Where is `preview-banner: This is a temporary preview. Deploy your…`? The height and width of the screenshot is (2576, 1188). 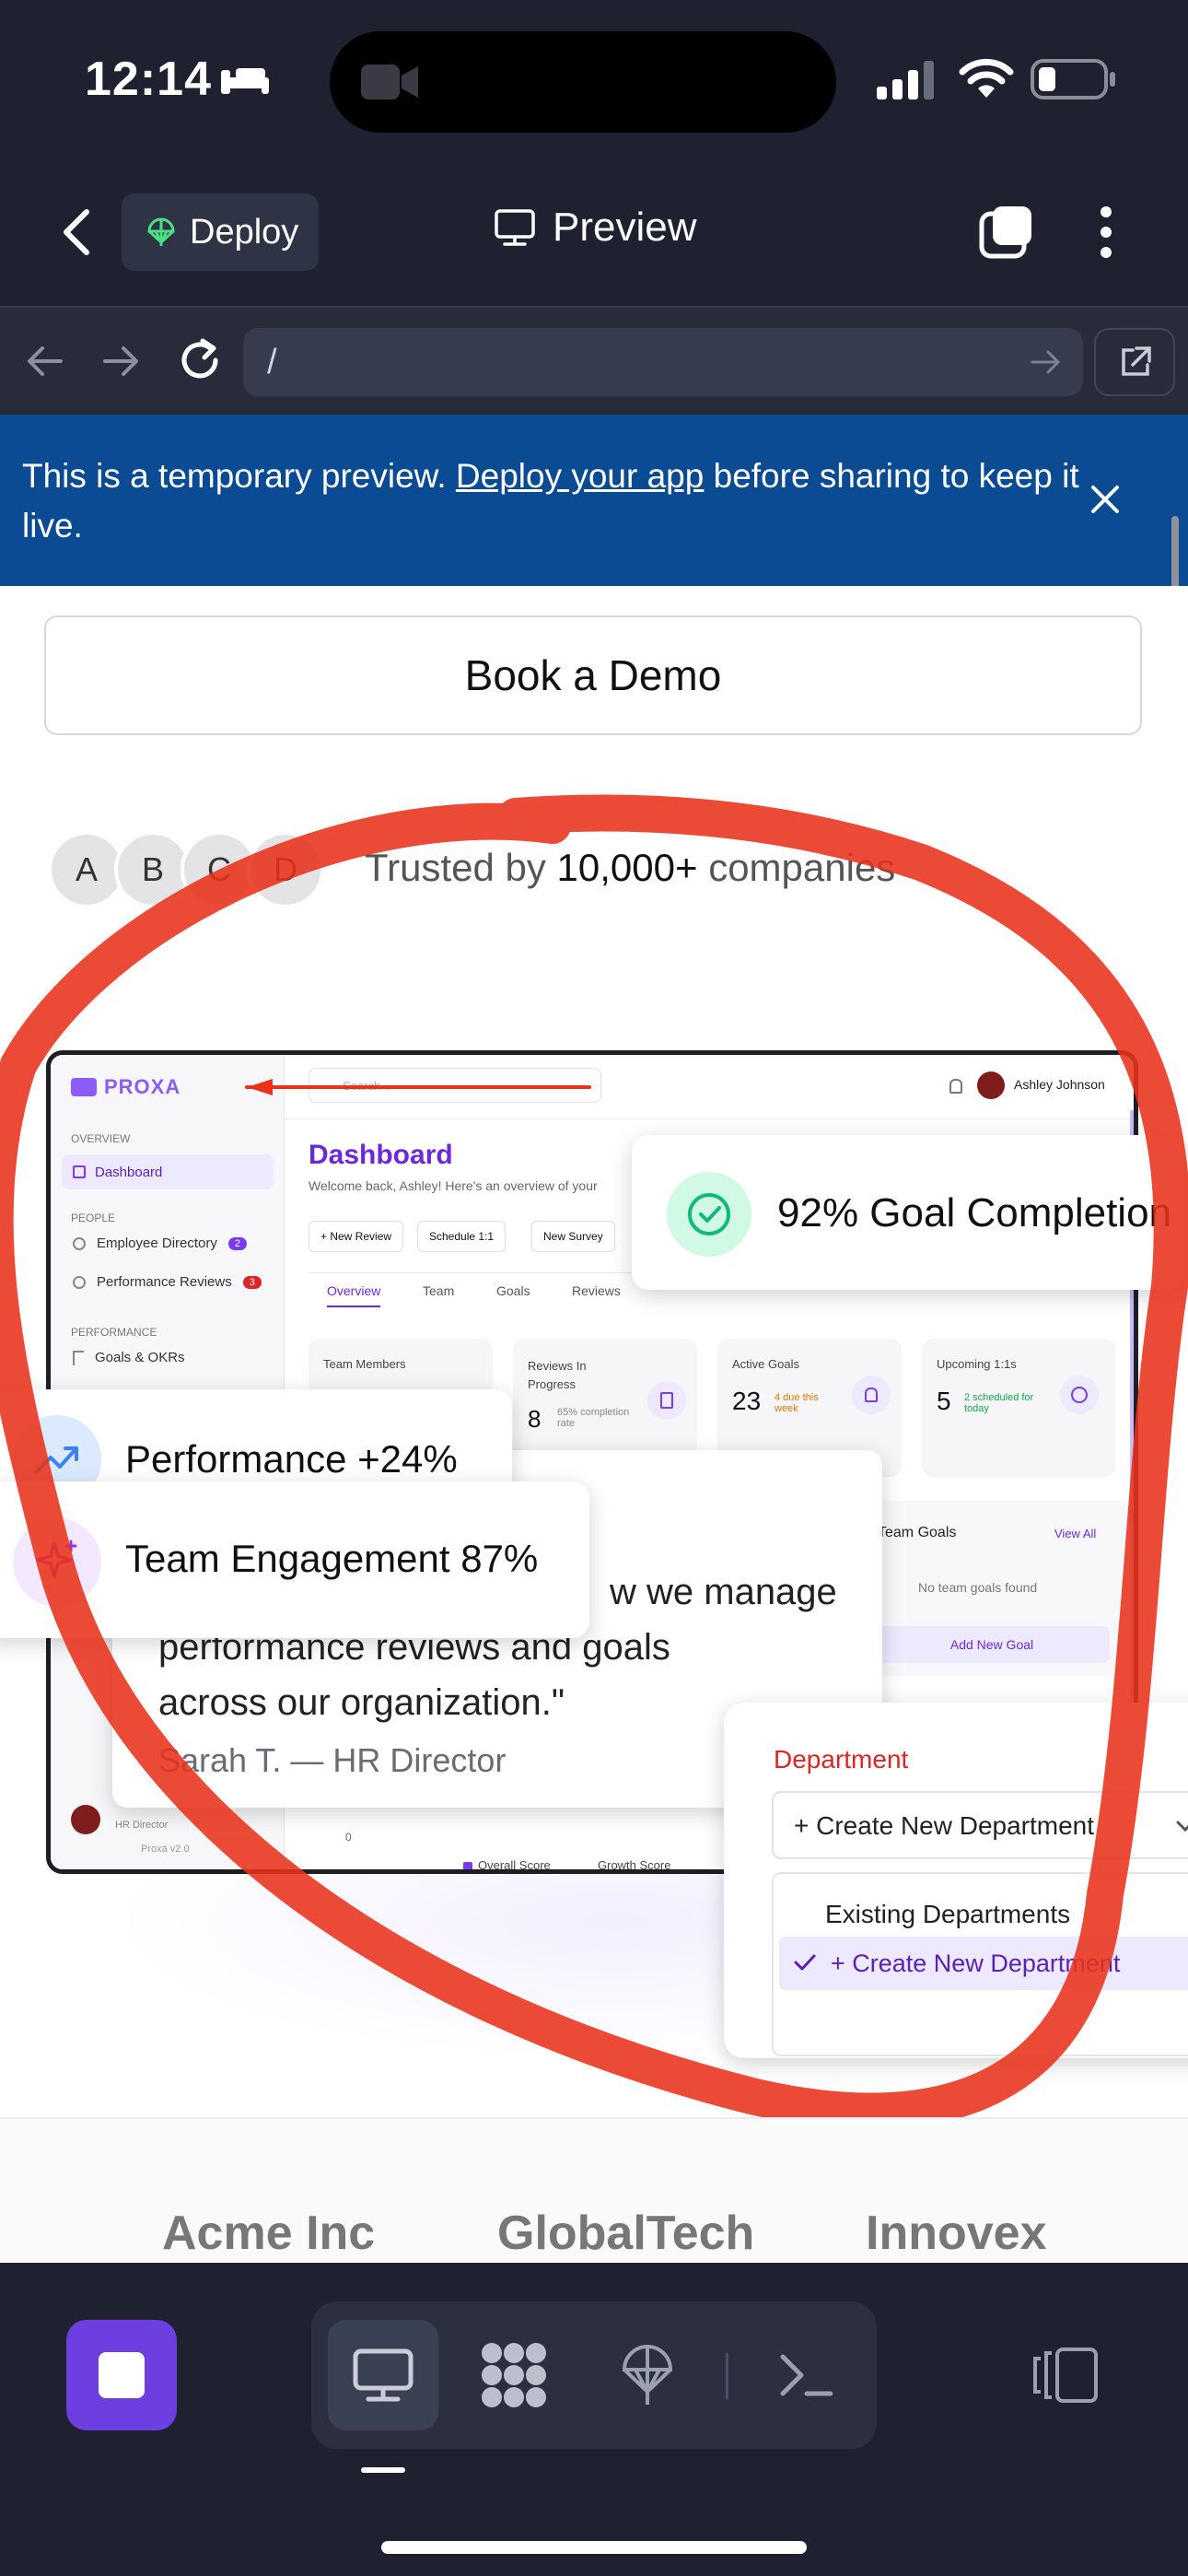 preview-banner: This is a temporary preview. Deploy your… is located at coordinates (594, 500).